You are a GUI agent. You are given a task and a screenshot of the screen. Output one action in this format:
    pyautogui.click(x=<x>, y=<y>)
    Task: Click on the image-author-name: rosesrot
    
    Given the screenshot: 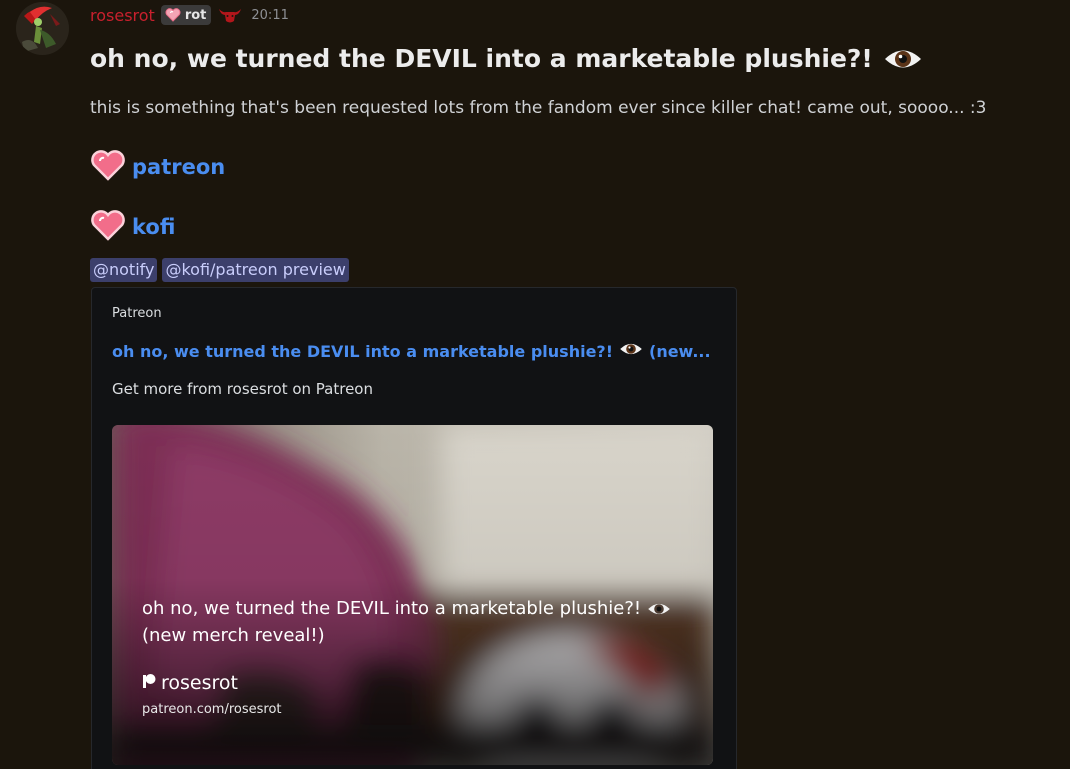 What is the action you would take?
    pyautogui.click(x=199, y=683)
    